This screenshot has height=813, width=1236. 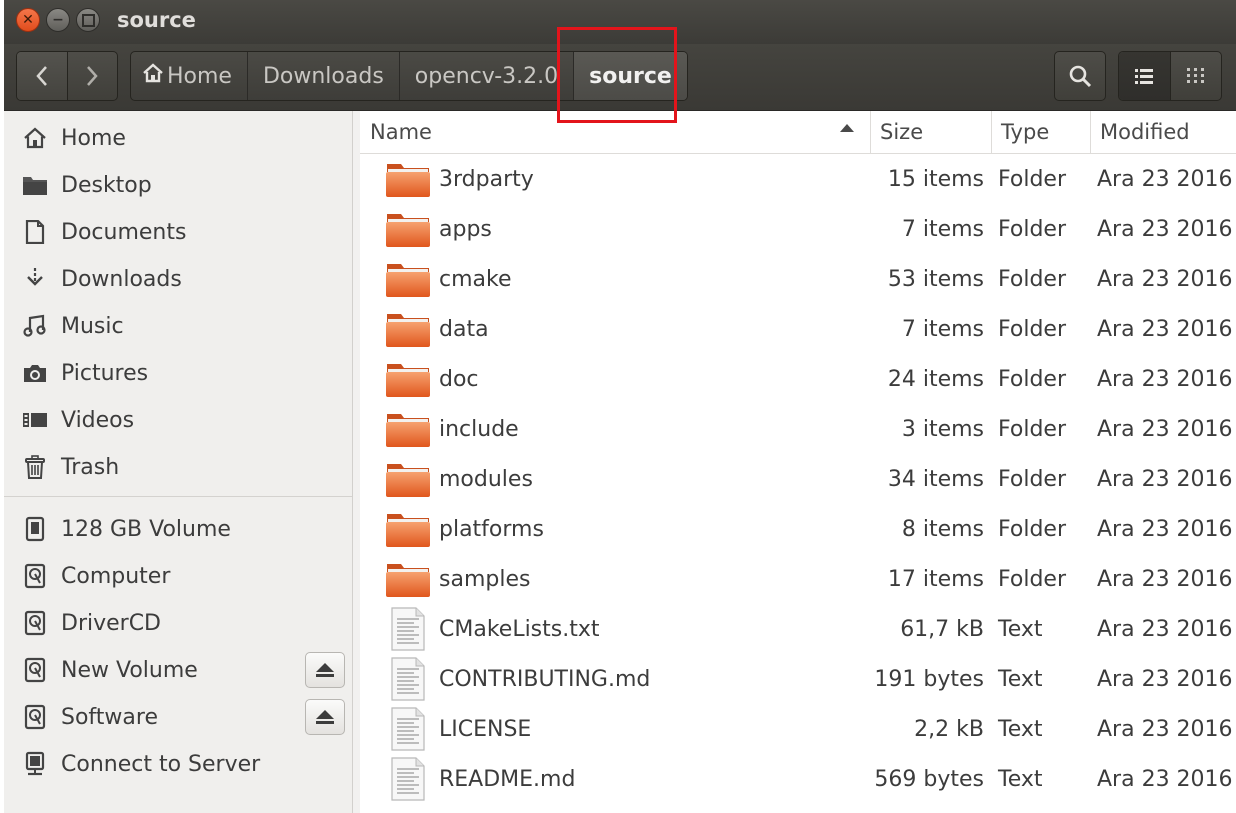 What do you see at coordinates (124, 232) in the screenshot?
I see `sidebar-item-label: Documents` at bounding box center [124, 232].